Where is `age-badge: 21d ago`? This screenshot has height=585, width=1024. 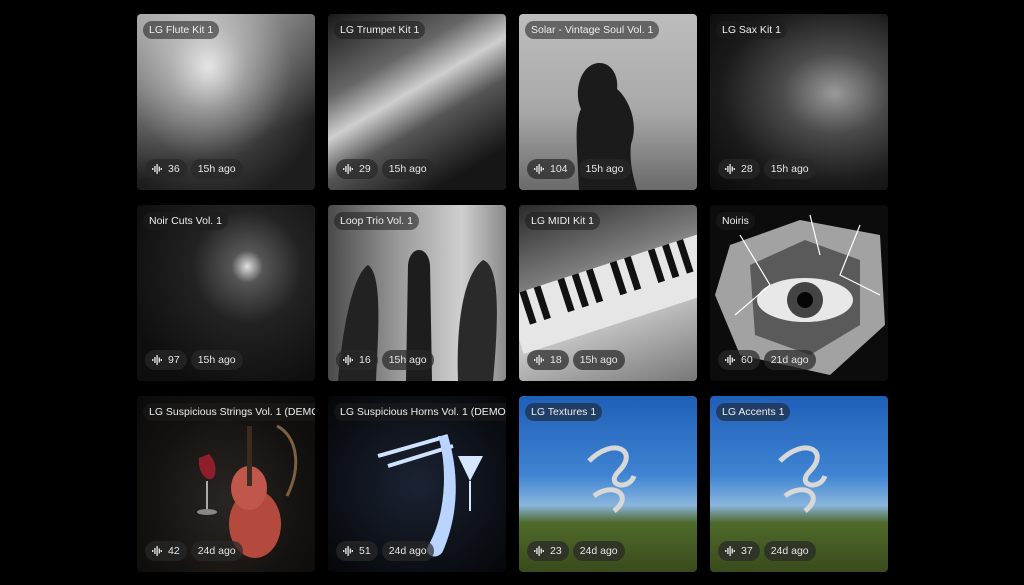 age-badge: 21d ago is located at coordinates (789, 360).